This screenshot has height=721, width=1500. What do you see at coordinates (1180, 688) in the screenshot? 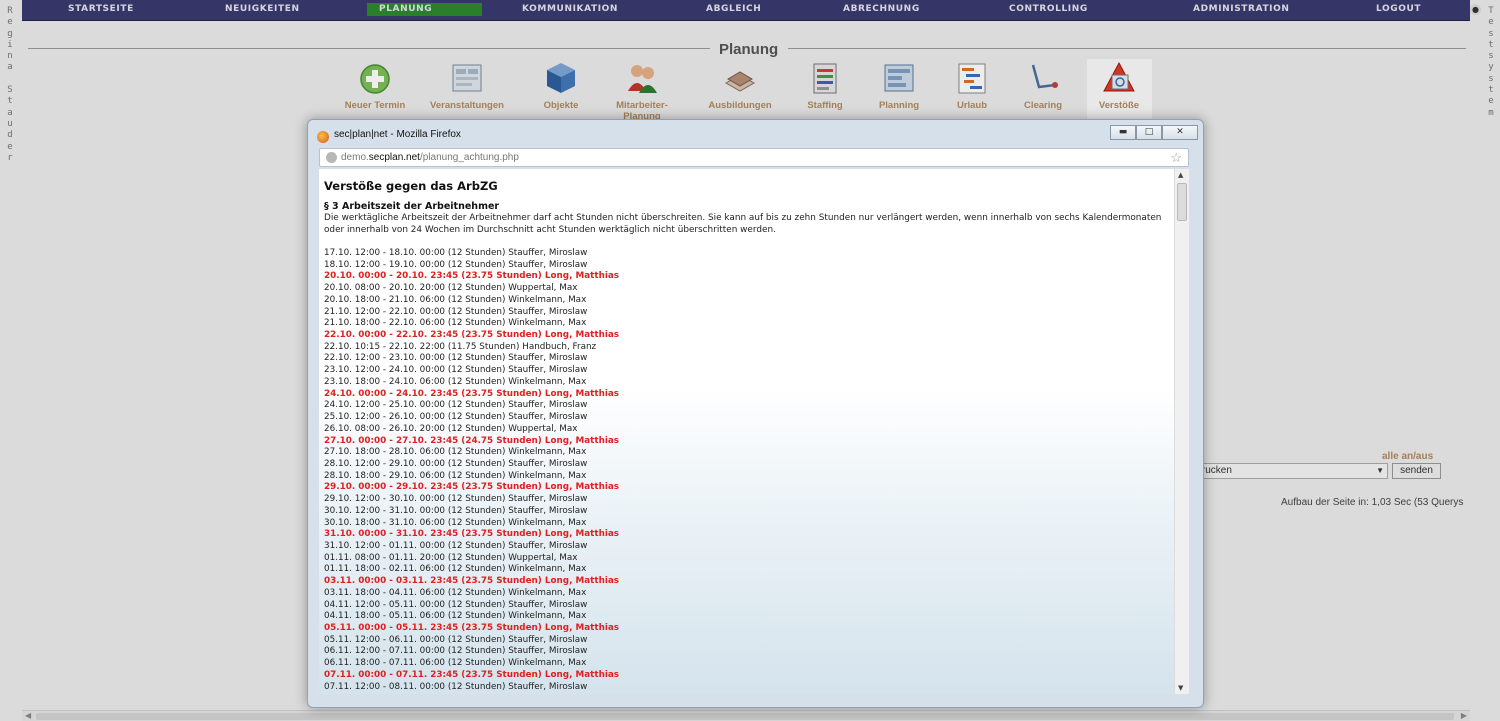
I see `scroll-down-icon: ▼` at bounding box center [1180, 688].